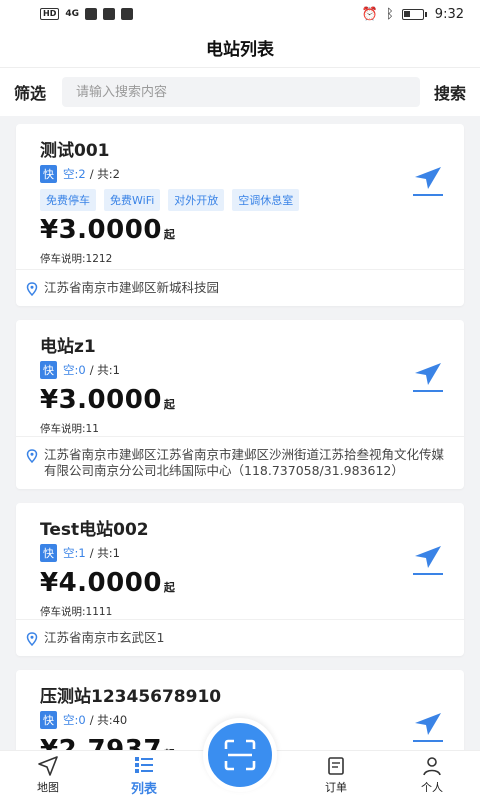 Image resolution: width=480 pixels, height=800 pixels. I want to click on price: ¥2.7937, so click(101, 742).